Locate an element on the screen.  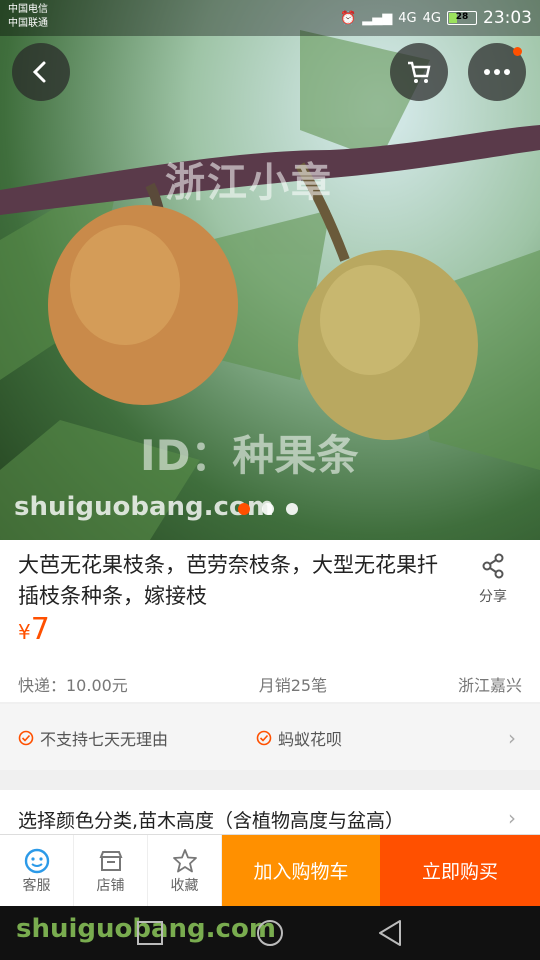
star-icon is located at coordinates (184, 860).